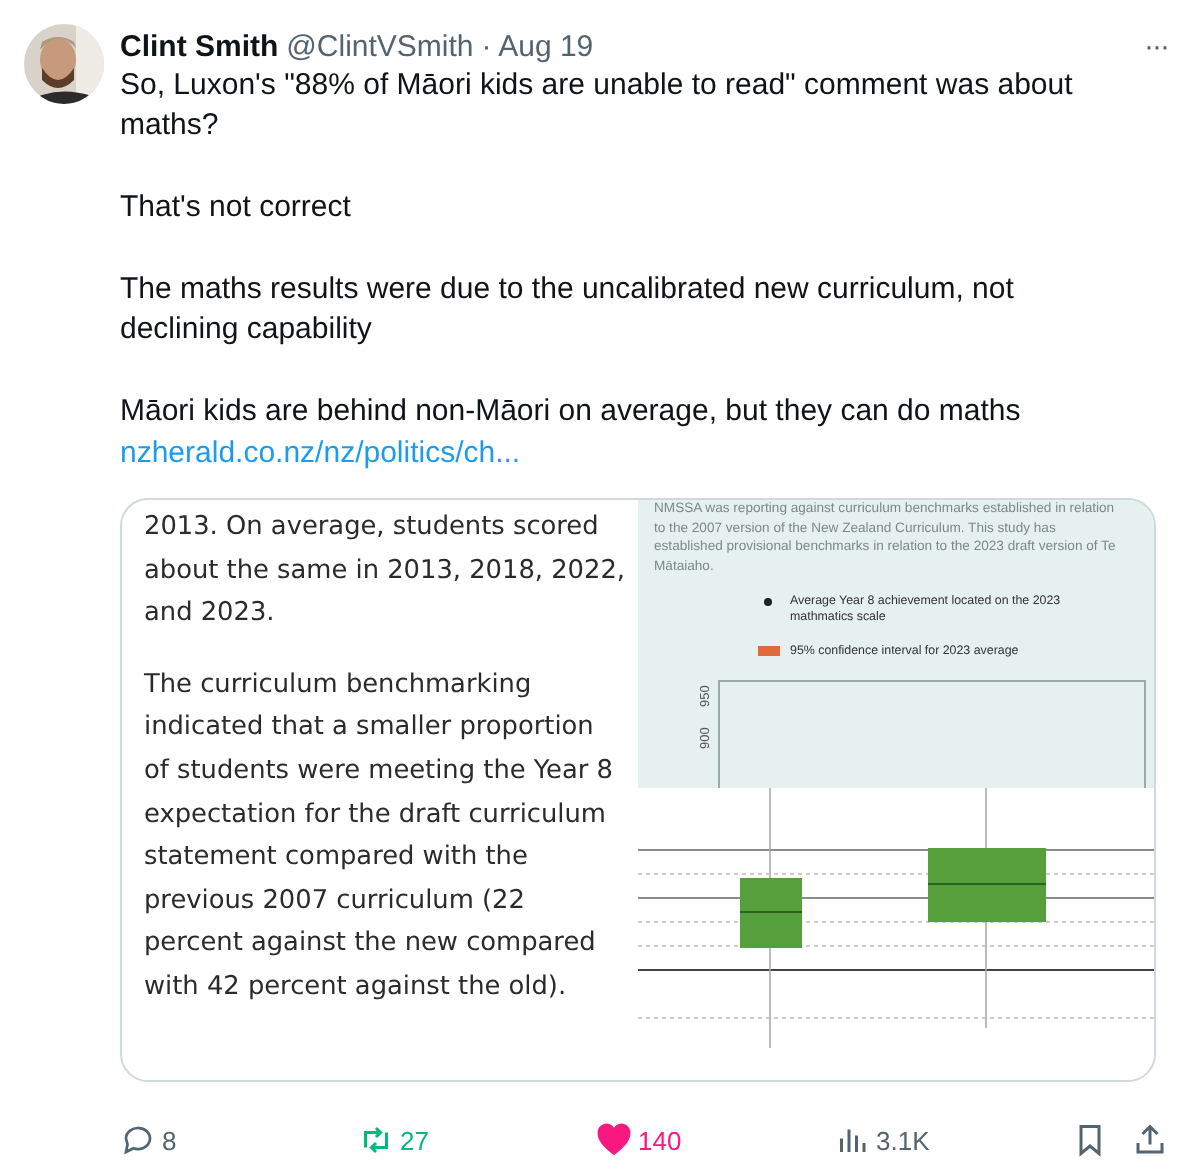  What do you see at coordinates (568, 310) in the screenshot?
I see `post-text: The maths results were due to the uncalibrated new curriculum, not declining capability` at bounding box center [568, 310].